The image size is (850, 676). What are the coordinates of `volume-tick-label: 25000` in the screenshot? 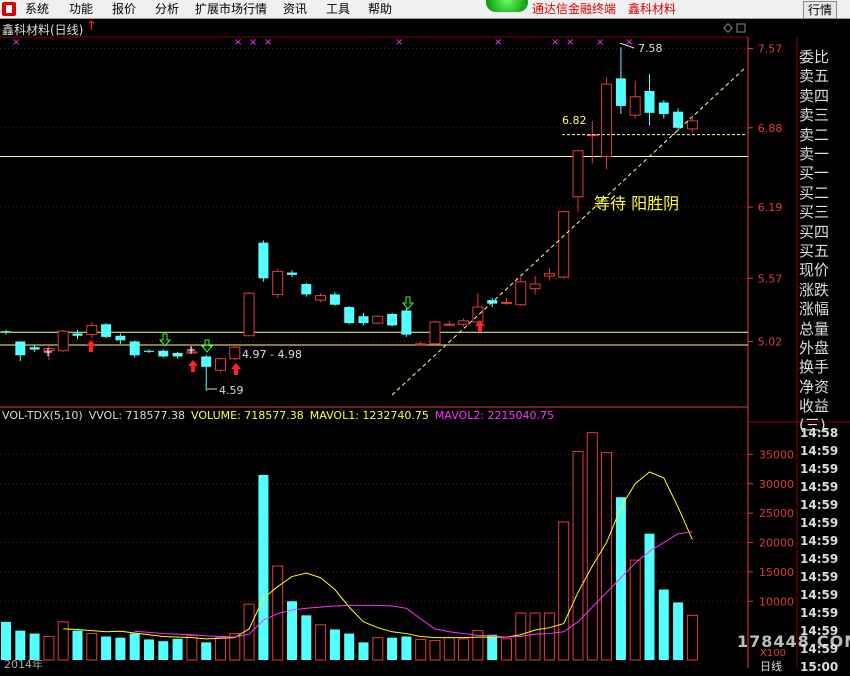 It's located at (776, 513).